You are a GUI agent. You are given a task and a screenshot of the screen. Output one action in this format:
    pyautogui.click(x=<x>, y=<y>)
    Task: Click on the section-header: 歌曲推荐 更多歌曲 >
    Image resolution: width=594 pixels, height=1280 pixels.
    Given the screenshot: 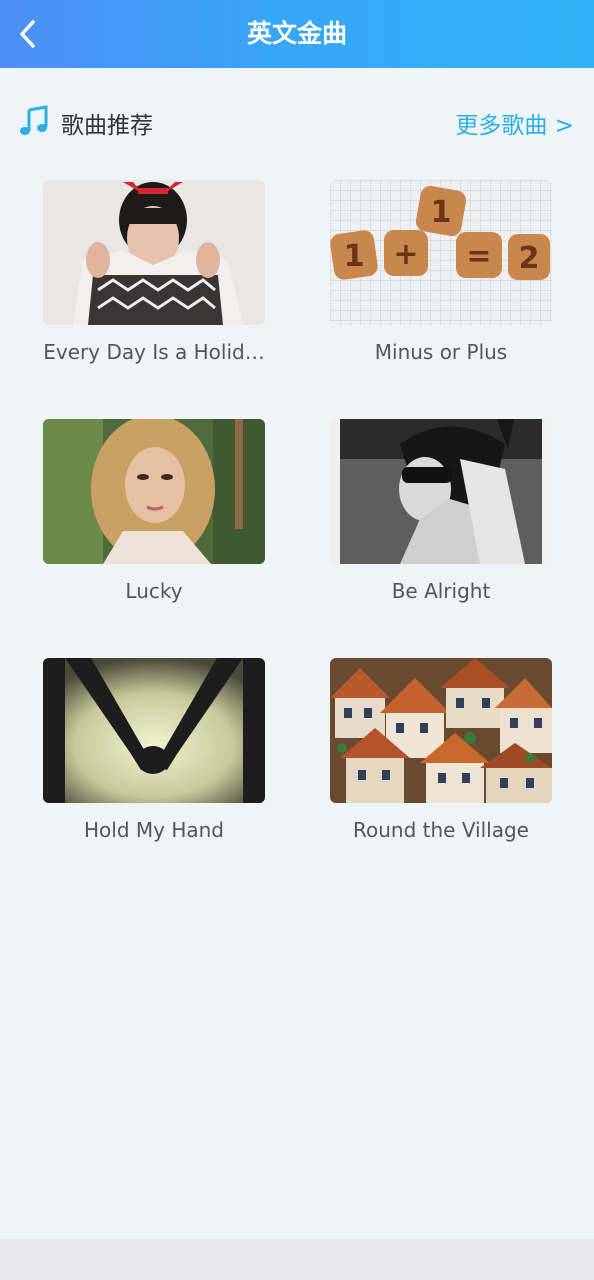 What is the action you would take?
    pyautogui.click(x=297, y=122)
    